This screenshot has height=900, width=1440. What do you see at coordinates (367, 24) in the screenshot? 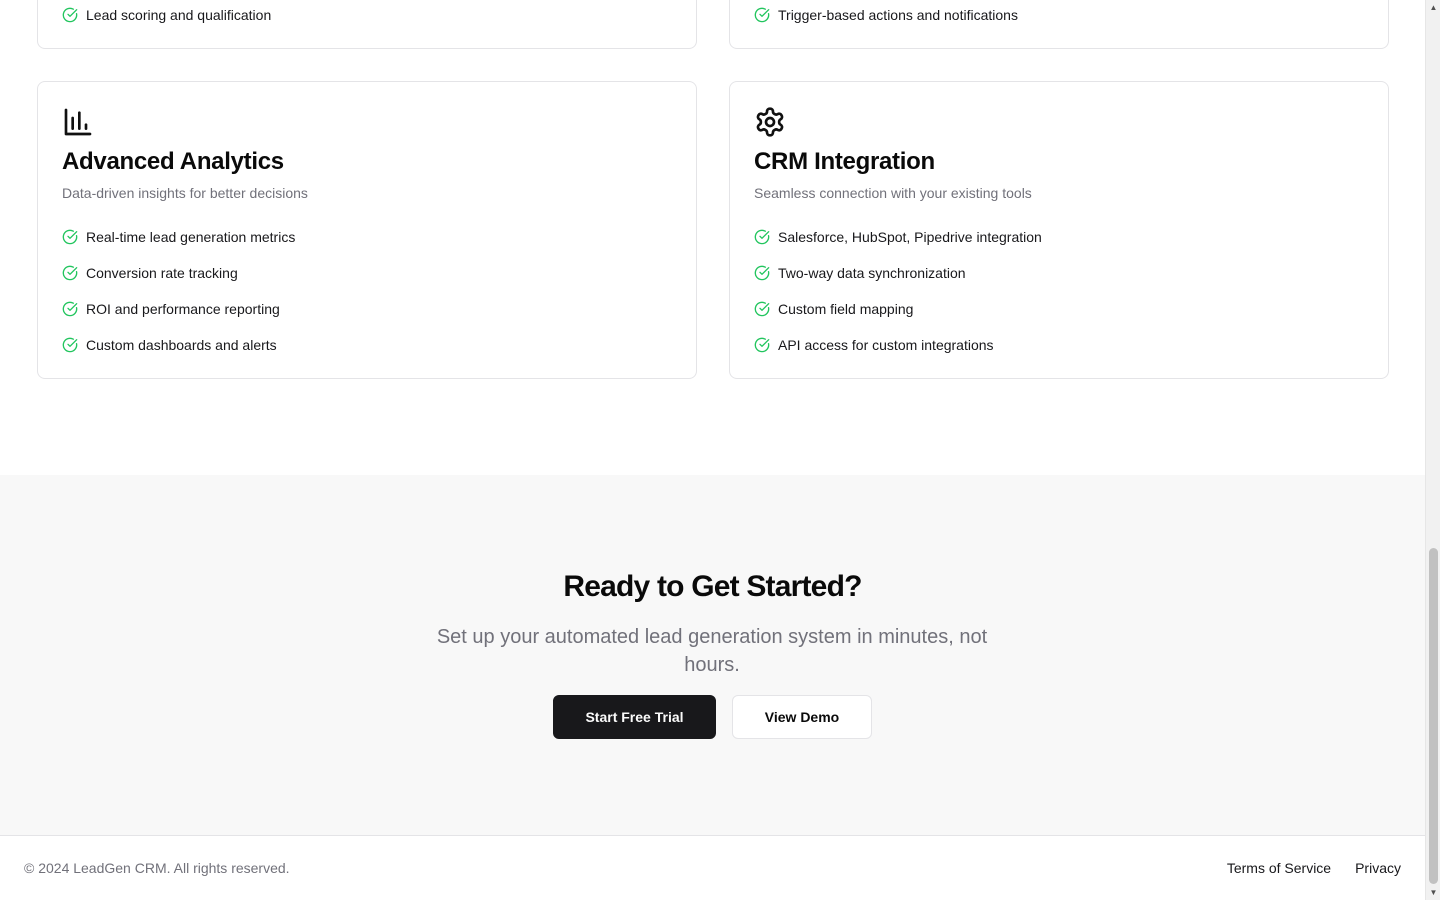
I see `feature-card-previous-left: Lead scoring and qualification` at bounding box center [367, 24].